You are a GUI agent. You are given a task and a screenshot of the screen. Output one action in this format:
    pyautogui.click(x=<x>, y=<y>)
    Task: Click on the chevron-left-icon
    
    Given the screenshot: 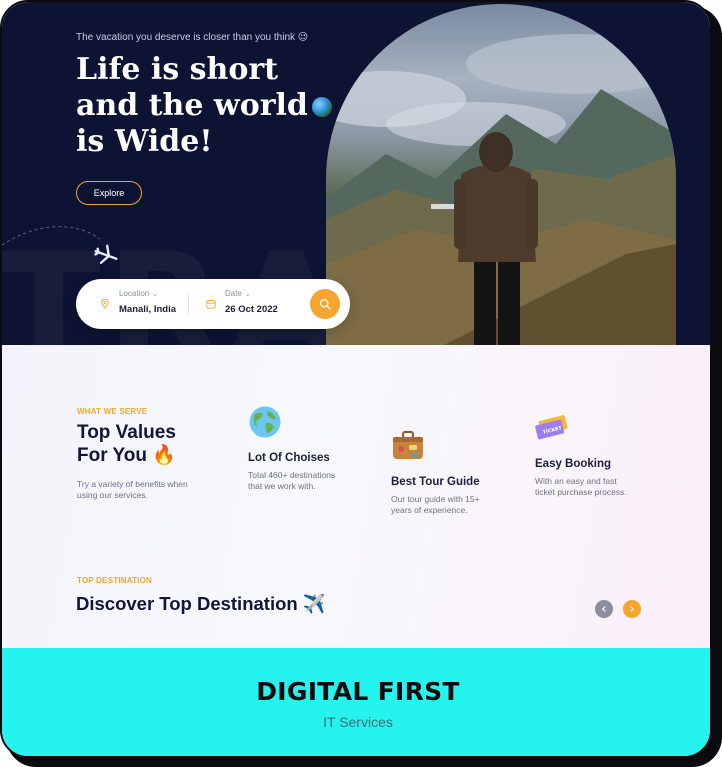 What is the action you would take?
    pyautogui.click(x=603, y=609)
    